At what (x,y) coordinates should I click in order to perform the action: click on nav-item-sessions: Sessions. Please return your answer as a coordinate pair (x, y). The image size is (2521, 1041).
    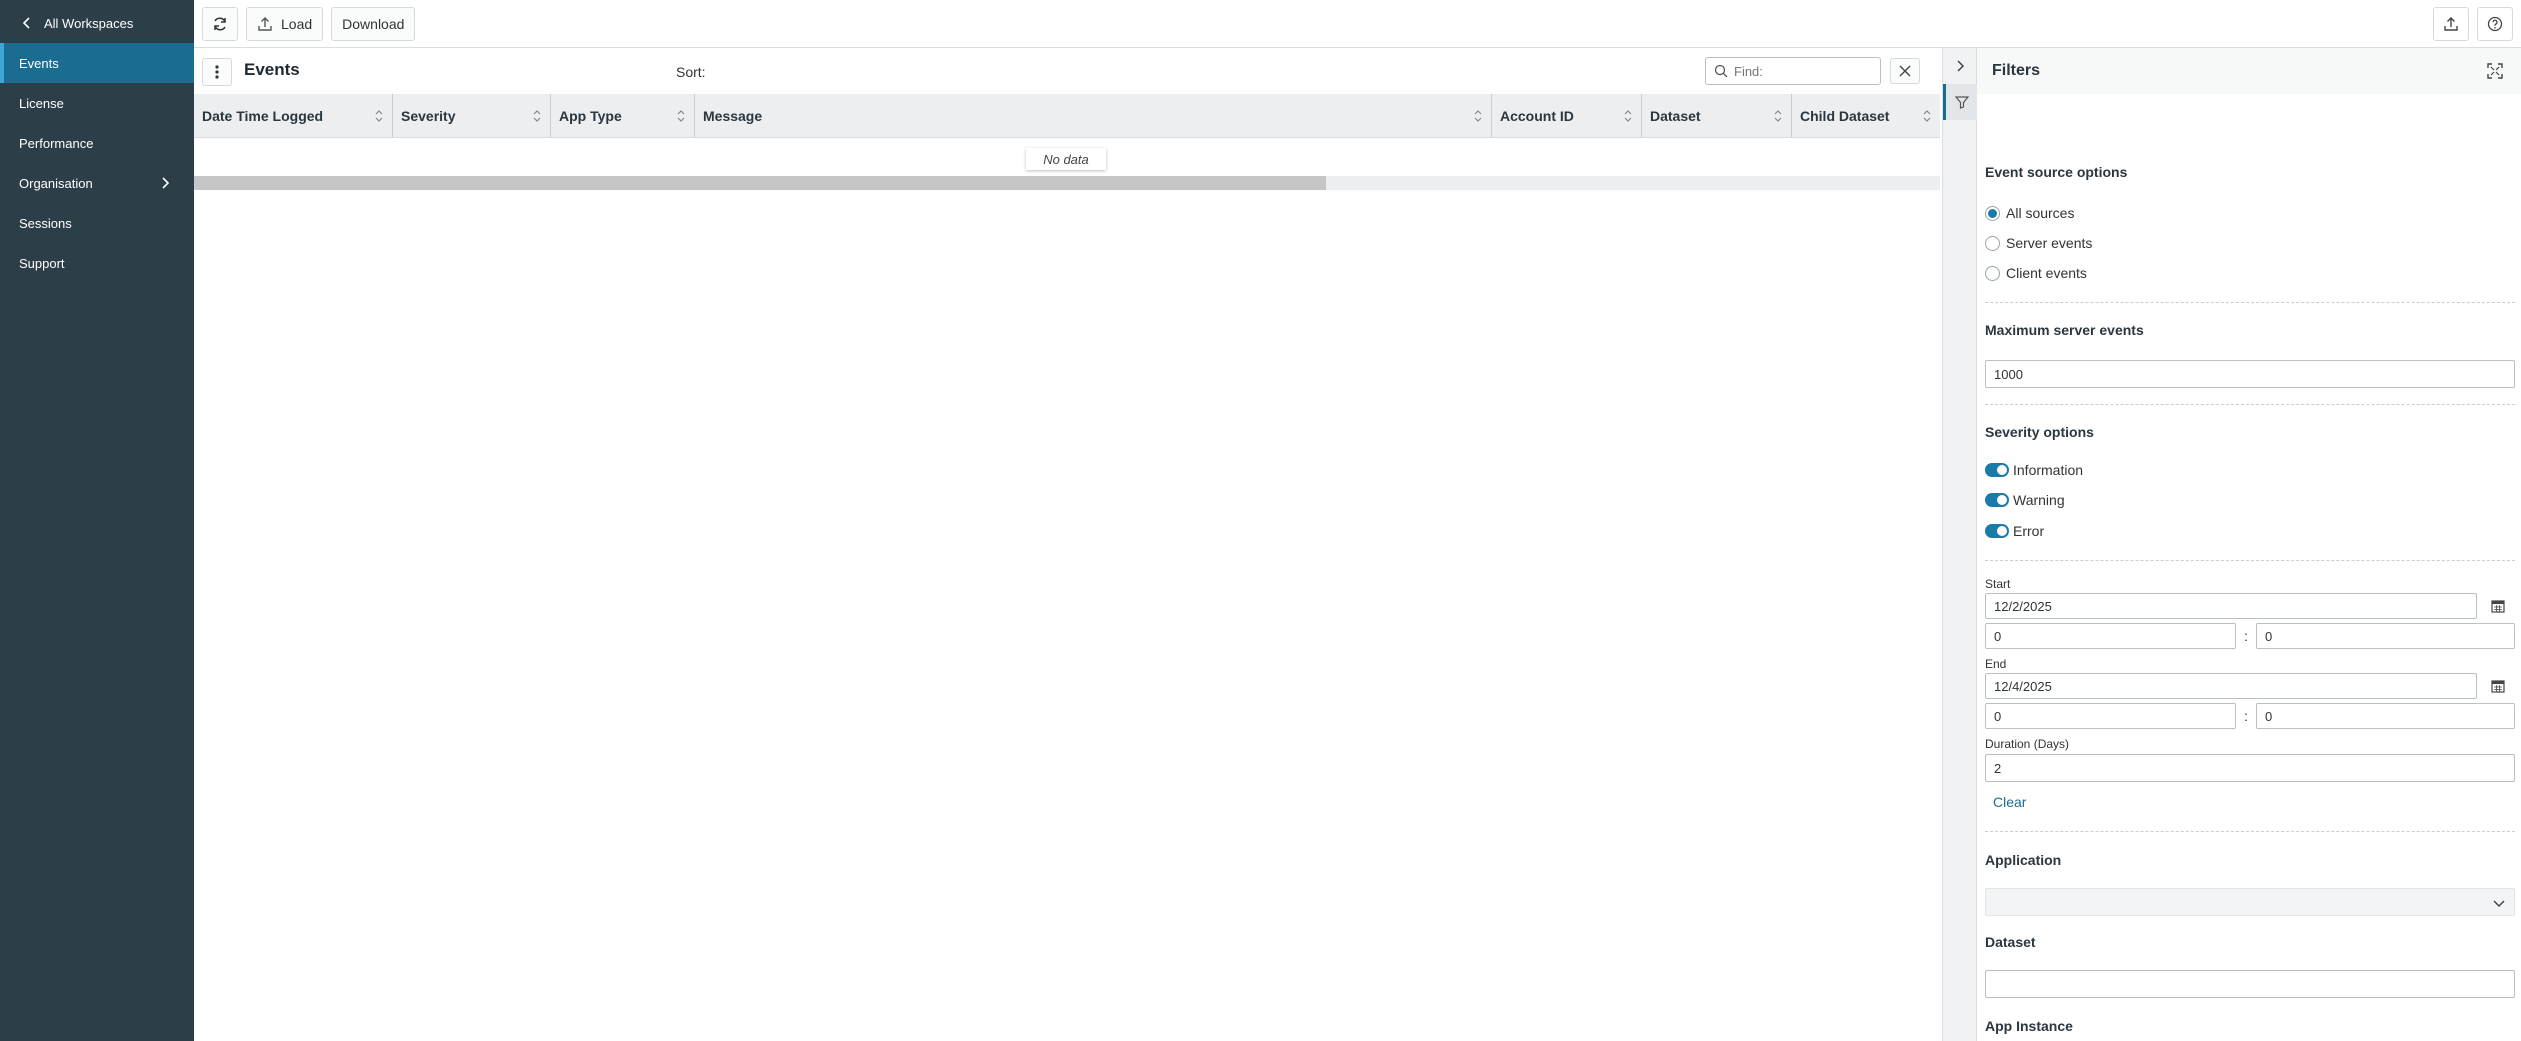
    Looking at the image, I should click on (97, 223).